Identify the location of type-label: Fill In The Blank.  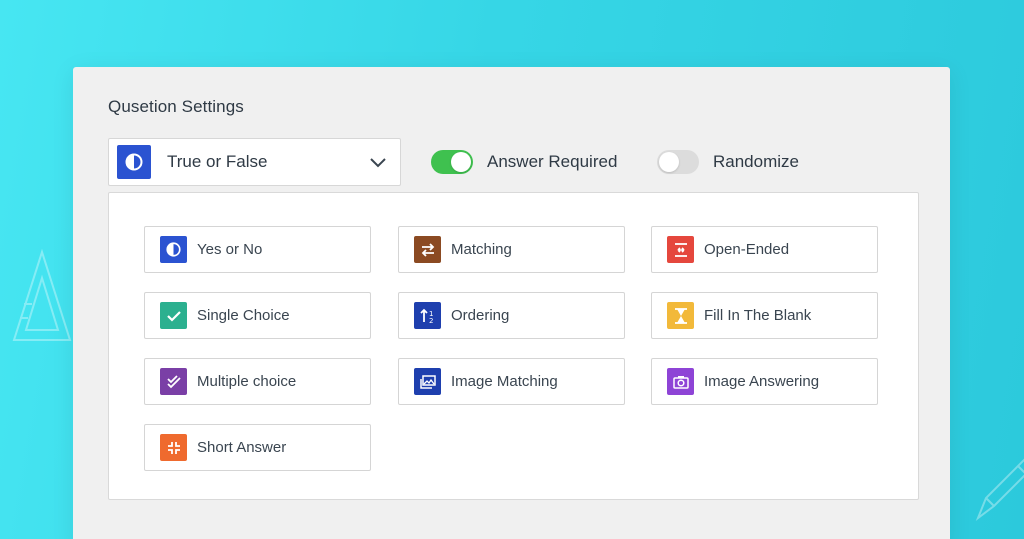
(758, 315).